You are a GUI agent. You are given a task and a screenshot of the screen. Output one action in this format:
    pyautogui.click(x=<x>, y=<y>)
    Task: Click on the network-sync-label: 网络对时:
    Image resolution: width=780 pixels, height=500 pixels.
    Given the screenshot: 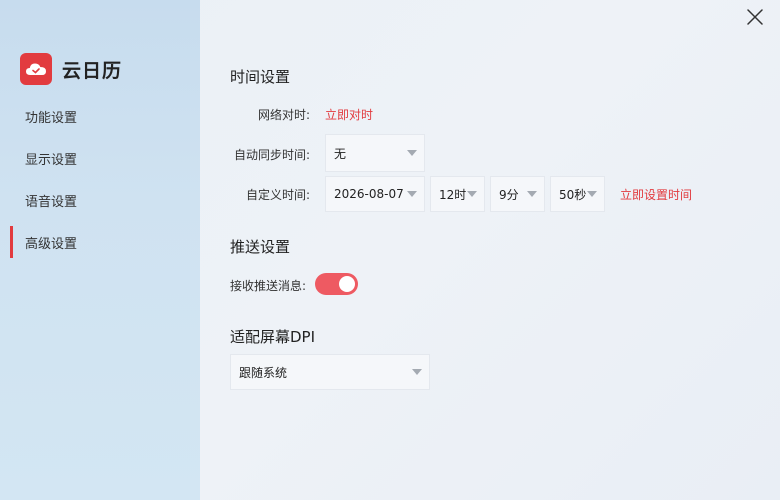 What is the action you would take?
    pyautogui.click(x=283, y=115)
    